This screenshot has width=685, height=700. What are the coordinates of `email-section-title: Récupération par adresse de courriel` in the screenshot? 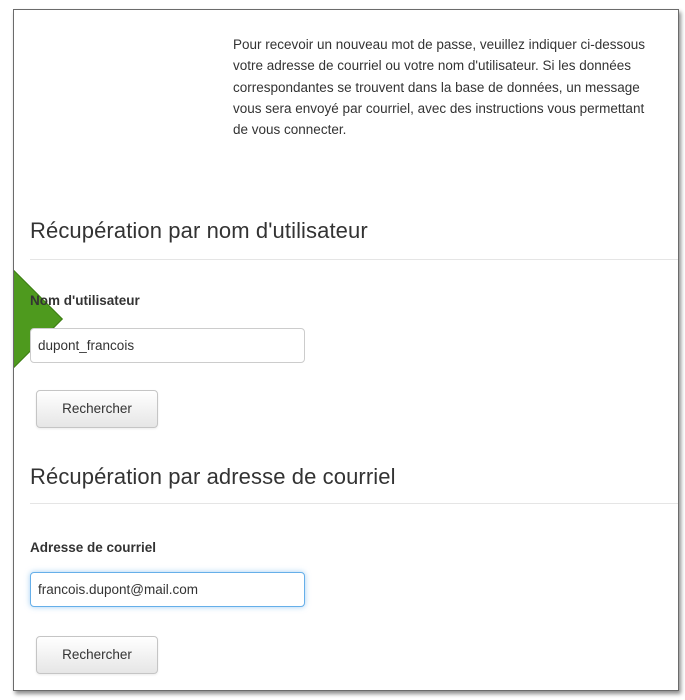 It's located at (213, 476).